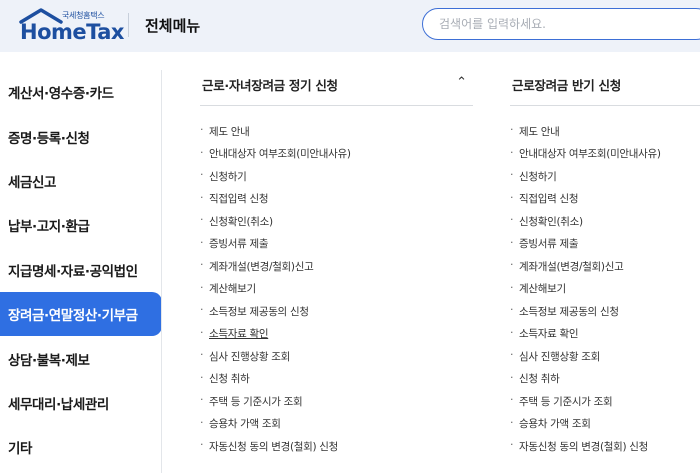 Image resolution: width=700 pixels, height=473 pixels. Describe the element at coordinates (81, 447) in the screenshot. I see `sidebar-item-other: 기타` at that location.